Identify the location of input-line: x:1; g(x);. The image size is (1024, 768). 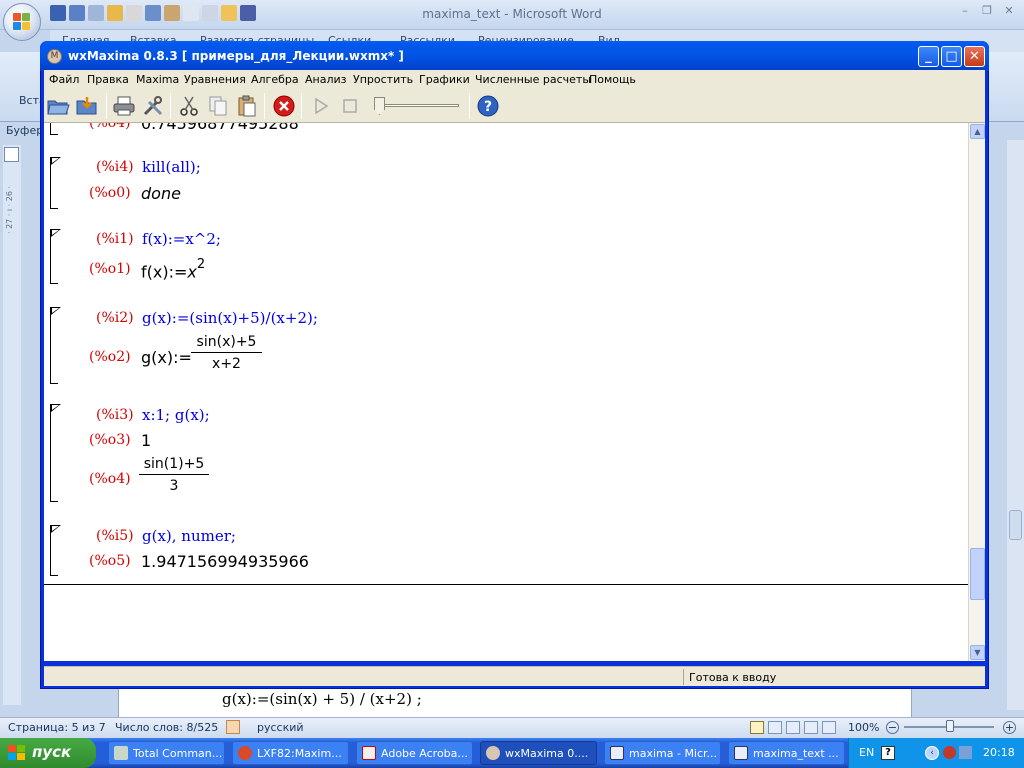
(176, 415).